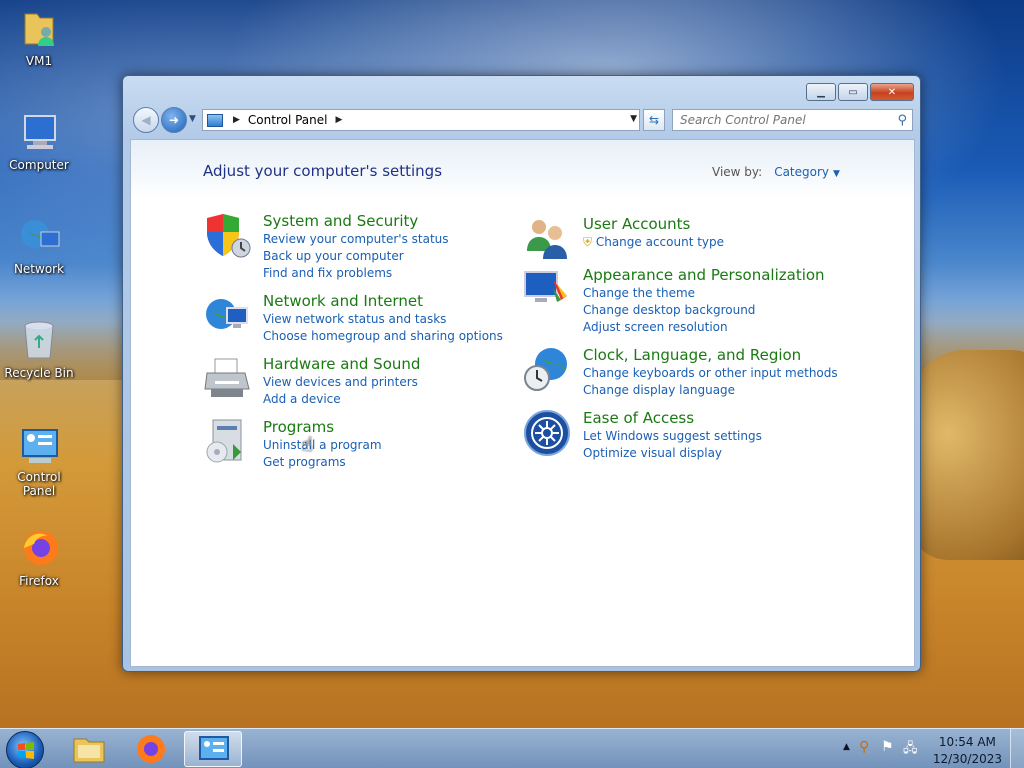 The height and width of the screenshot is (768, 1024). Describe the element at coordinates (356, 273) in the screenshot. I see `link-find-fix-problems: Find and fix problems` at that location.